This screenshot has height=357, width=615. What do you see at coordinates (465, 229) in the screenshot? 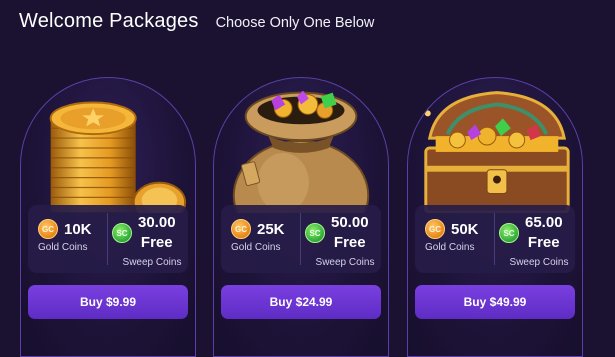
I see `gold-amount: 50K` at bounding box center [465, 229].